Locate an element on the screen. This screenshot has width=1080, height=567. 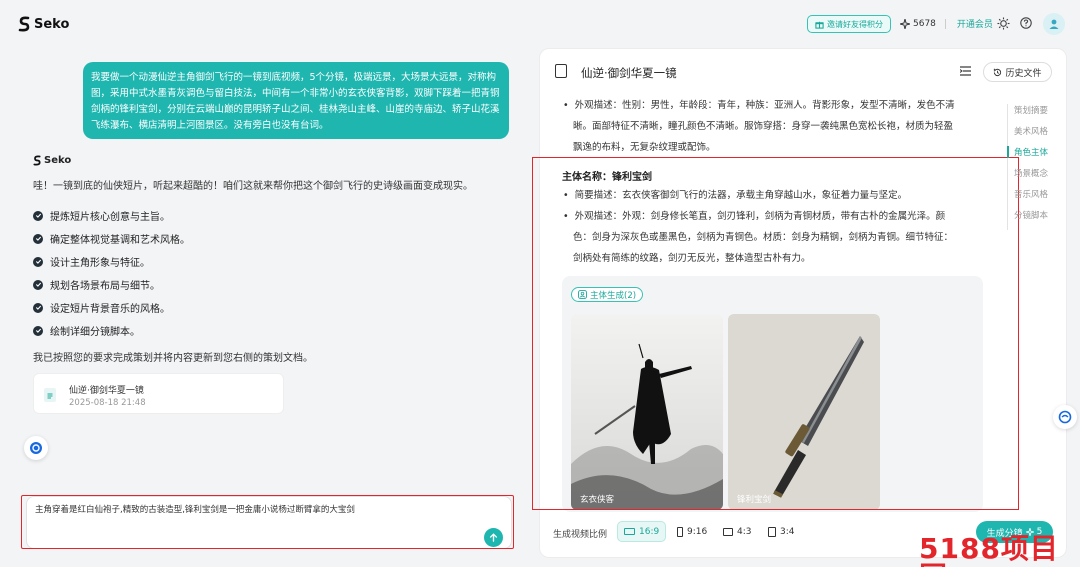
assistant-done-text: 我已按照您的要求完成策划并将内容更新到您右侧的策划文档。 is located at coordinates (173, 358).